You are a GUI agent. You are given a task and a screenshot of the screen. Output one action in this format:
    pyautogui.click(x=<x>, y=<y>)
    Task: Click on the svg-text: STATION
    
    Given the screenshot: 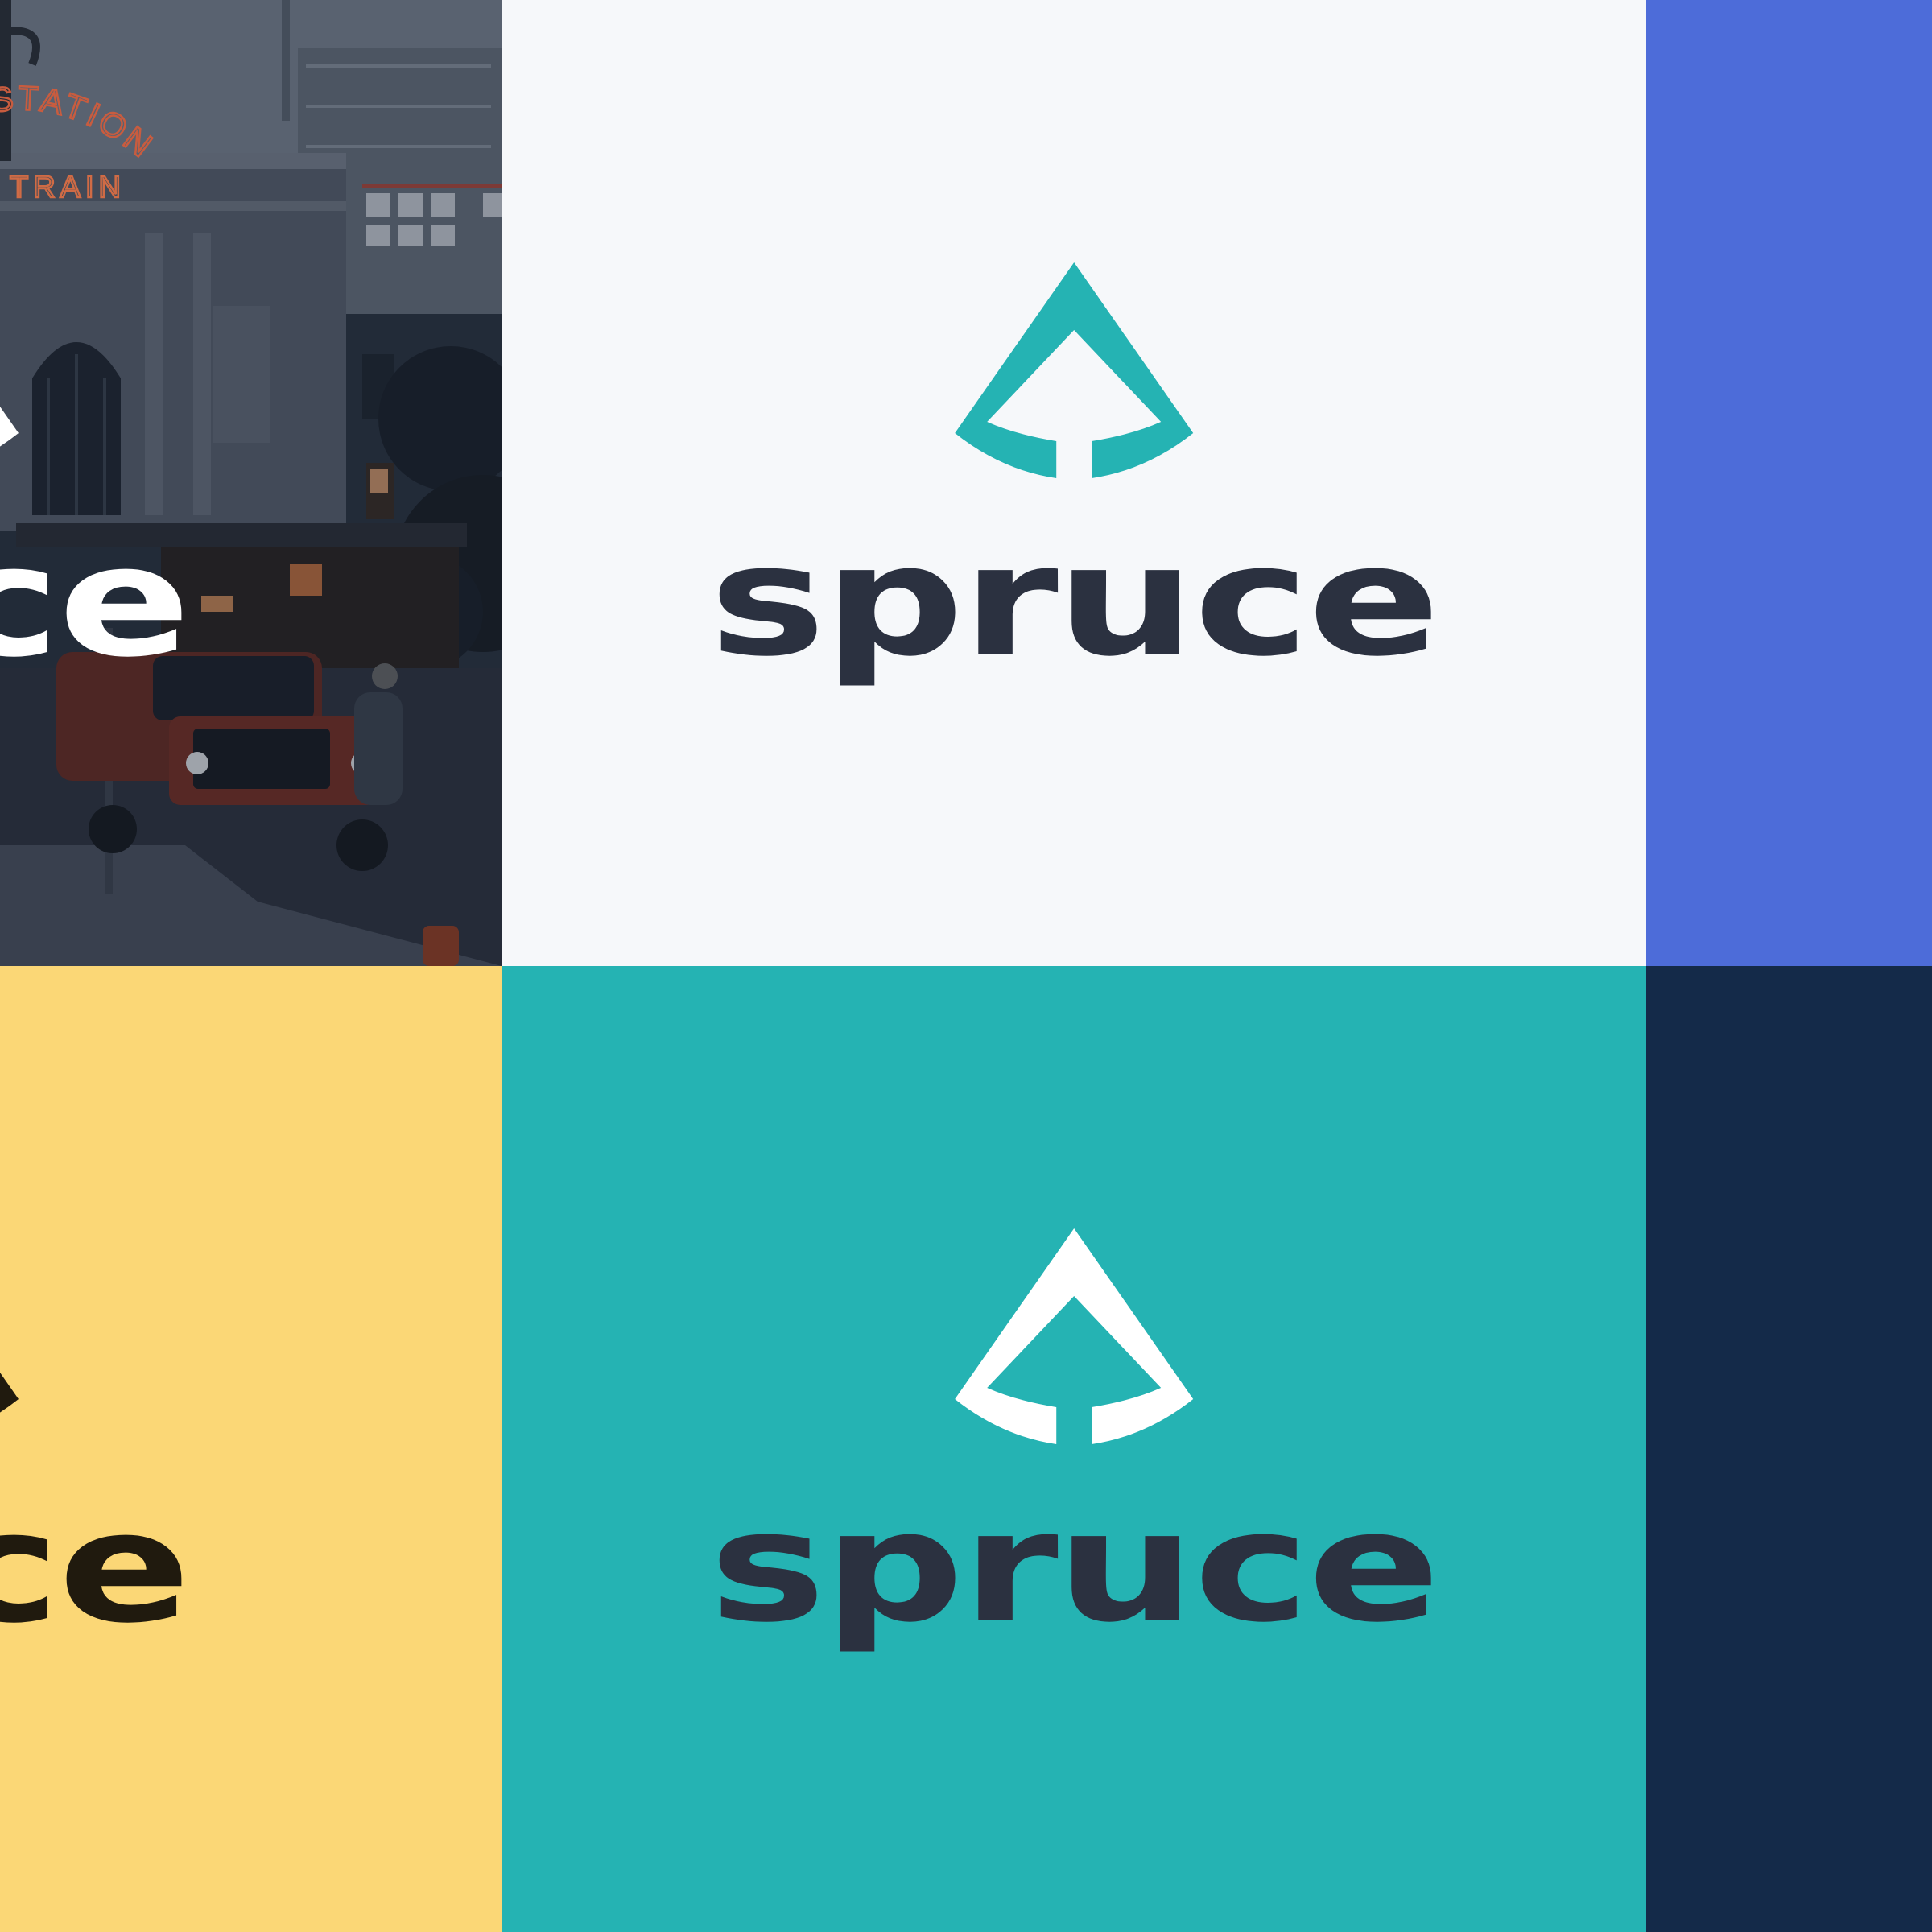 What is the action you would take?
    pyautogui.click(x=81, y=122)
    